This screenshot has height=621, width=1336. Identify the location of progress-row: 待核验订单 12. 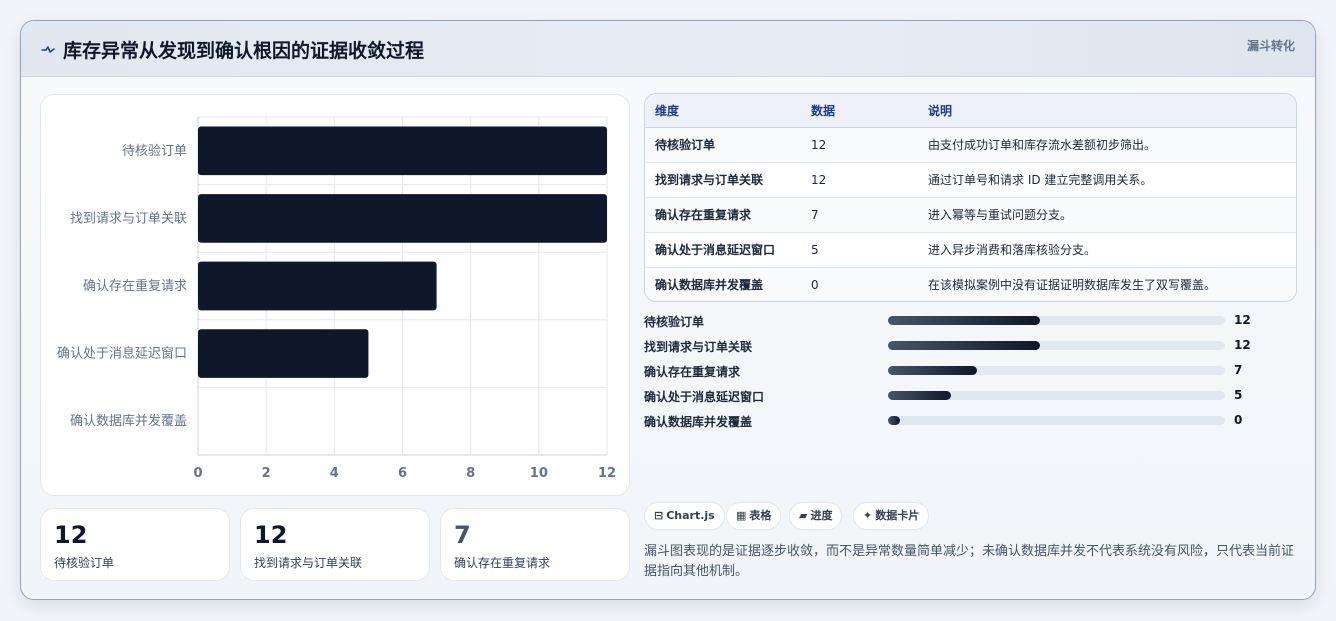
(970, 321).